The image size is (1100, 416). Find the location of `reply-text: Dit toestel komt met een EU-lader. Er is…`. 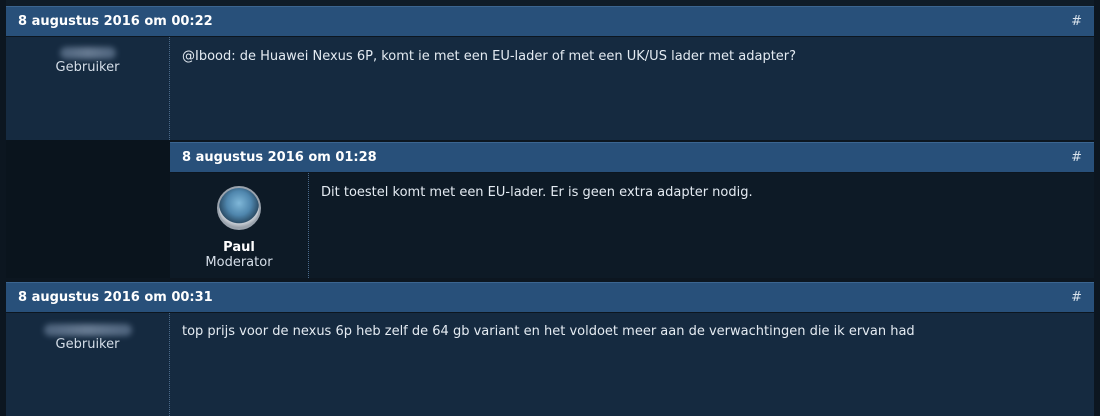

reply-text: Dit toestel komt met een EU-lader. Er is… is located at coordinates (537, 192).